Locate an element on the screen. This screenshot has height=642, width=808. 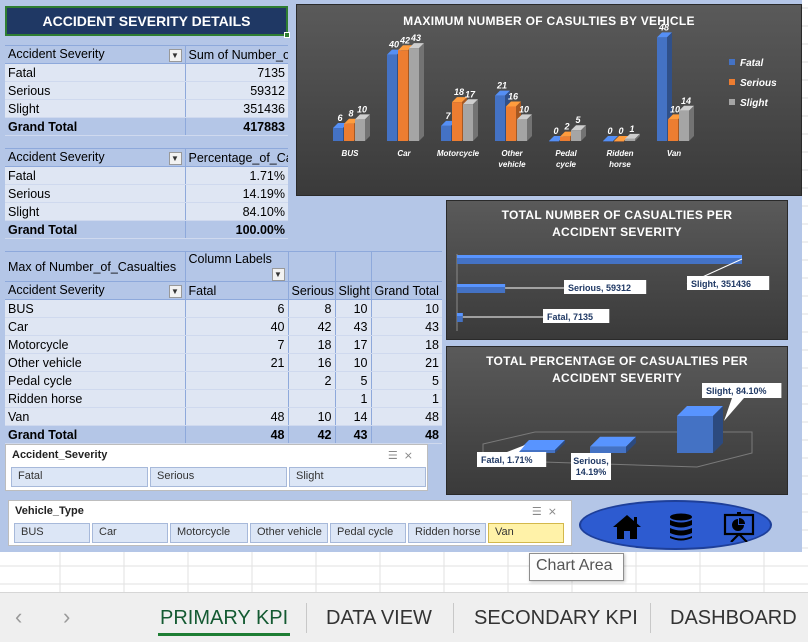
grand-total-value: 417883 is located at coordinates (236, 126).